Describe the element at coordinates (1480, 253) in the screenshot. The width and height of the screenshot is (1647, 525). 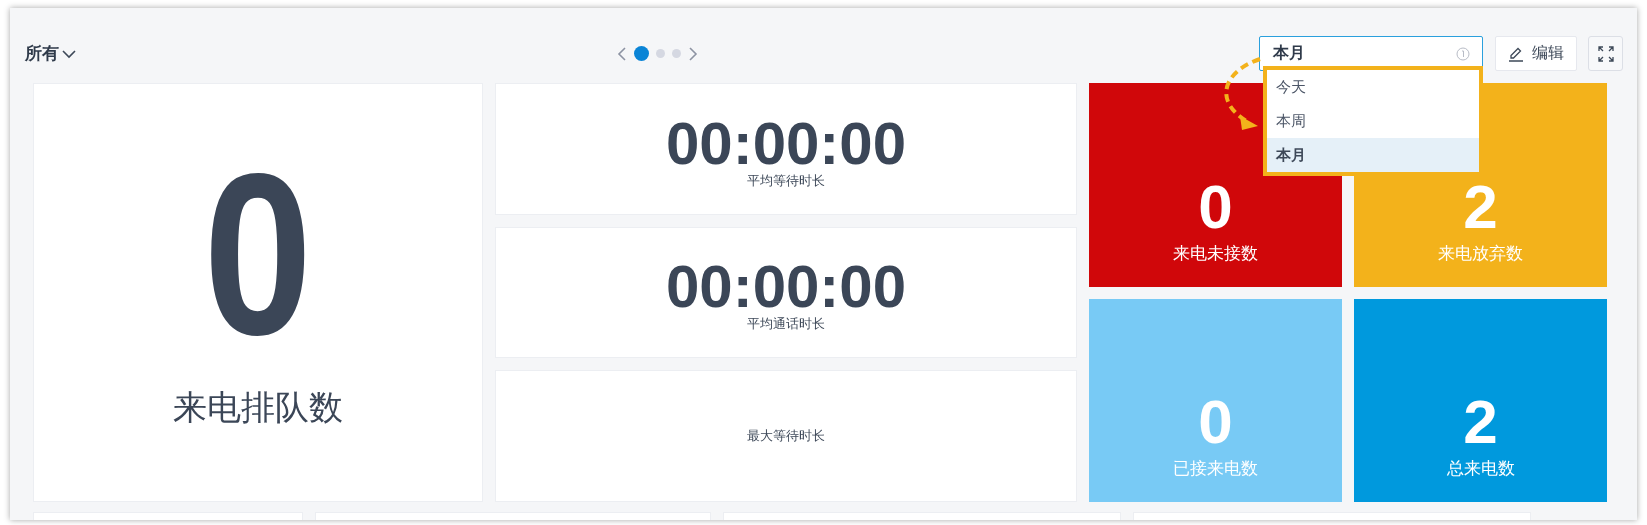
I see `tile-label: 来电放弃数` at that location.